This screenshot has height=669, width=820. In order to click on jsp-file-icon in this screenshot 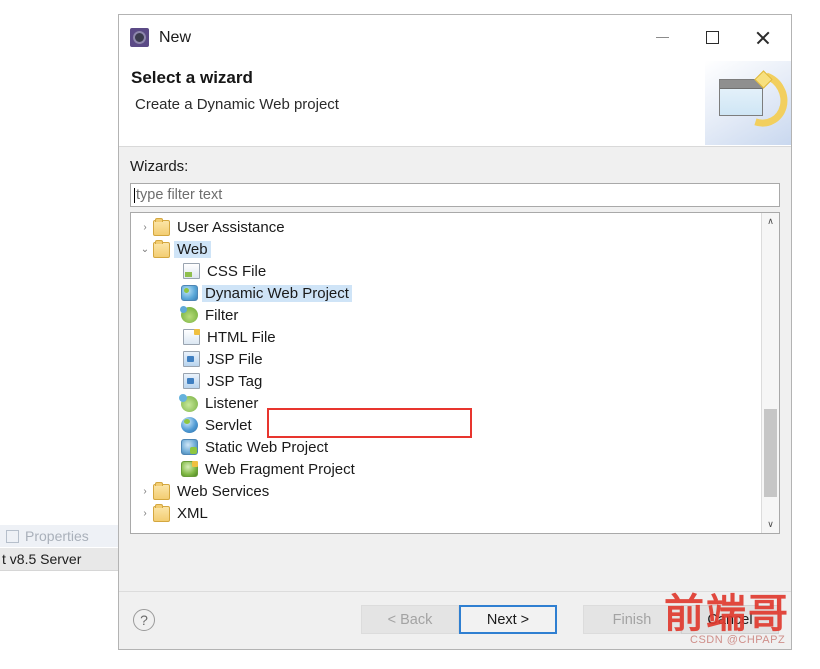, I will do `click(191, 359)`.